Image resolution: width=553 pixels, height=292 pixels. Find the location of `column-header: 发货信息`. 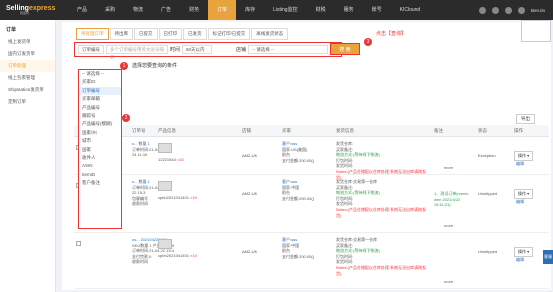

column-header: 发货信息 is located at coordinates (345, 130).